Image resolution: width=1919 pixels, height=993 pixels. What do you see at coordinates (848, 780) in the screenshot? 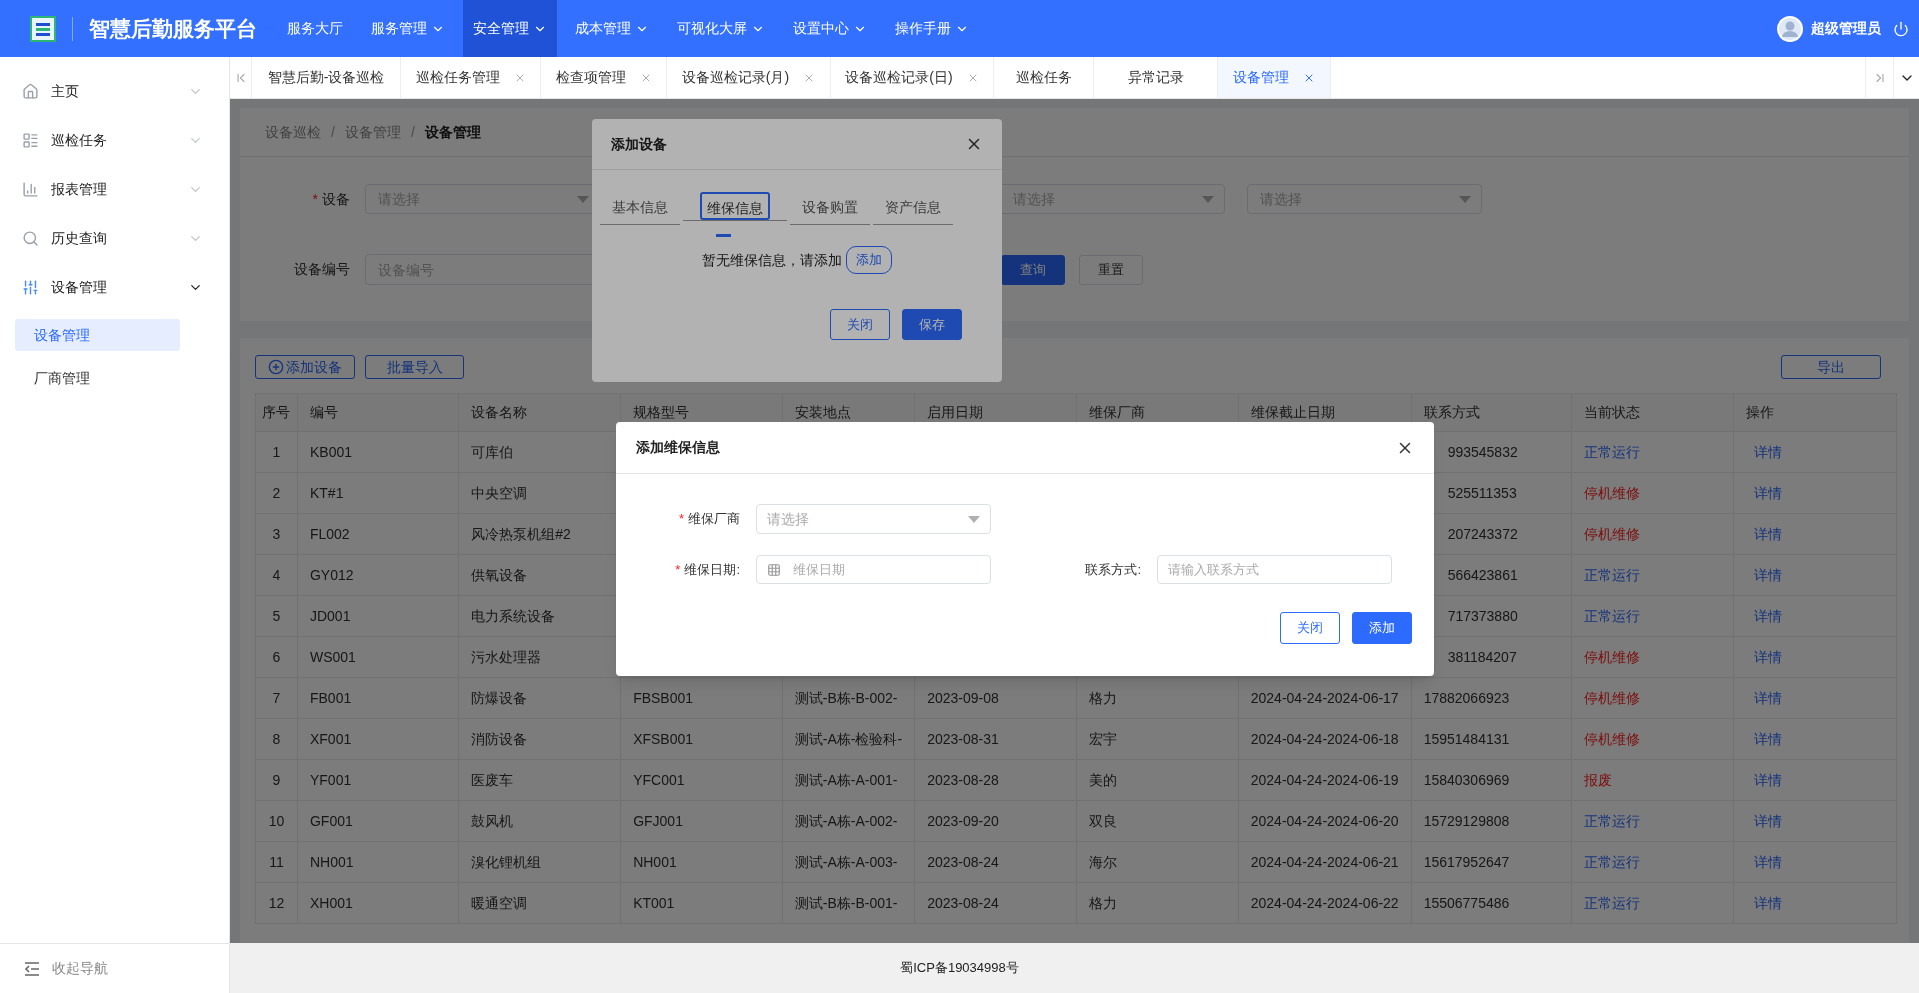
I see `table-cell: 测试-A栋-A-001-` at bounding box center [848, 780].